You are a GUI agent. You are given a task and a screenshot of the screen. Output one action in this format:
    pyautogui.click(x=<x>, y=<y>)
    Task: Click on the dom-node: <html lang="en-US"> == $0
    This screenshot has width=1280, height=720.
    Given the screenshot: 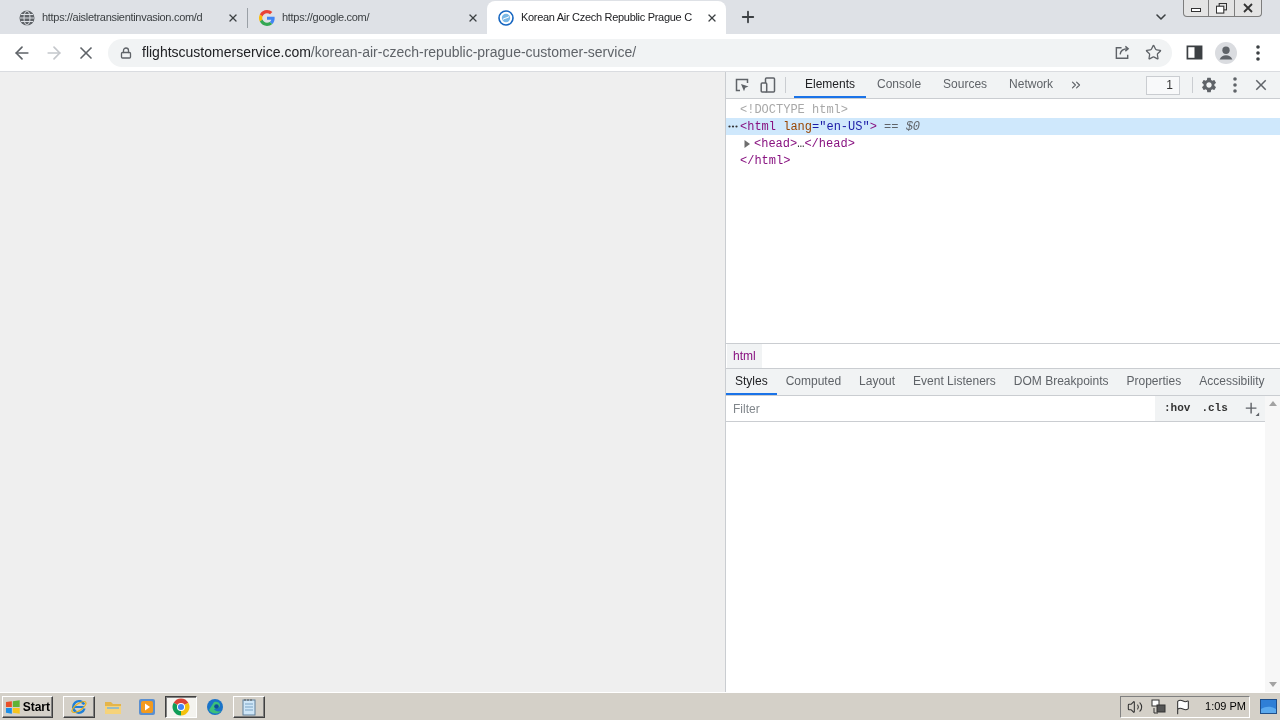 What is the action you would take?
    pyautogui.click(x=1003, y=126)
    